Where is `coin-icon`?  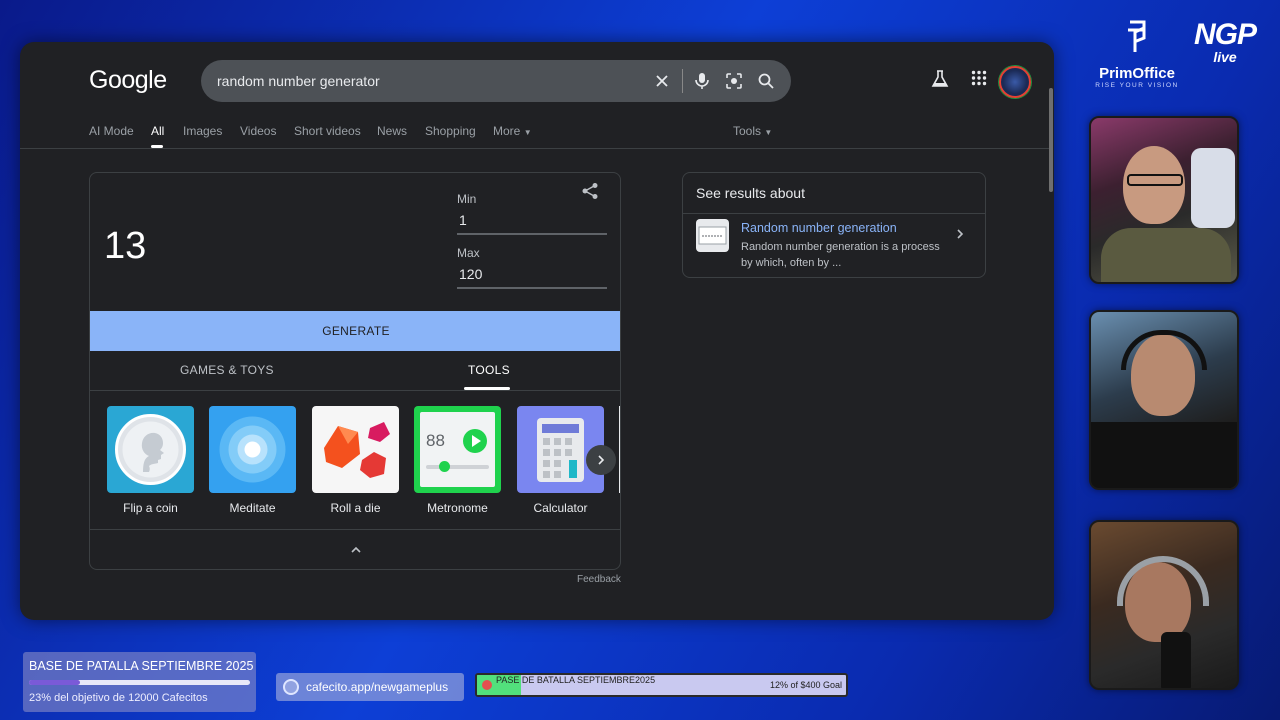
coin-icon is located at coordinates (150, 449).